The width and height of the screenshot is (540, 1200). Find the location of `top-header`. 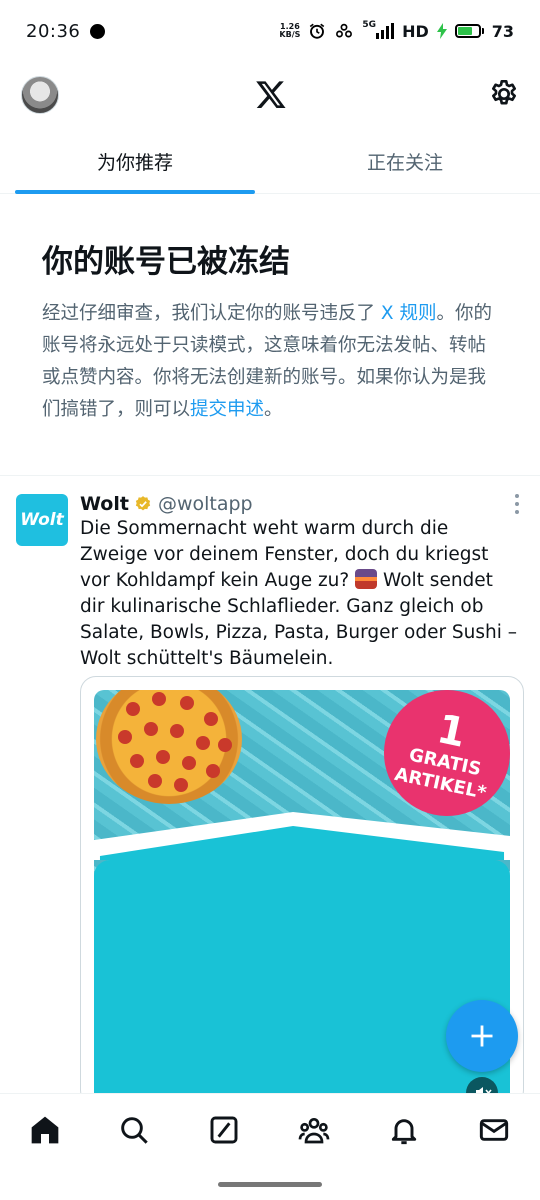

top-header is located at coordinates (270, 95).